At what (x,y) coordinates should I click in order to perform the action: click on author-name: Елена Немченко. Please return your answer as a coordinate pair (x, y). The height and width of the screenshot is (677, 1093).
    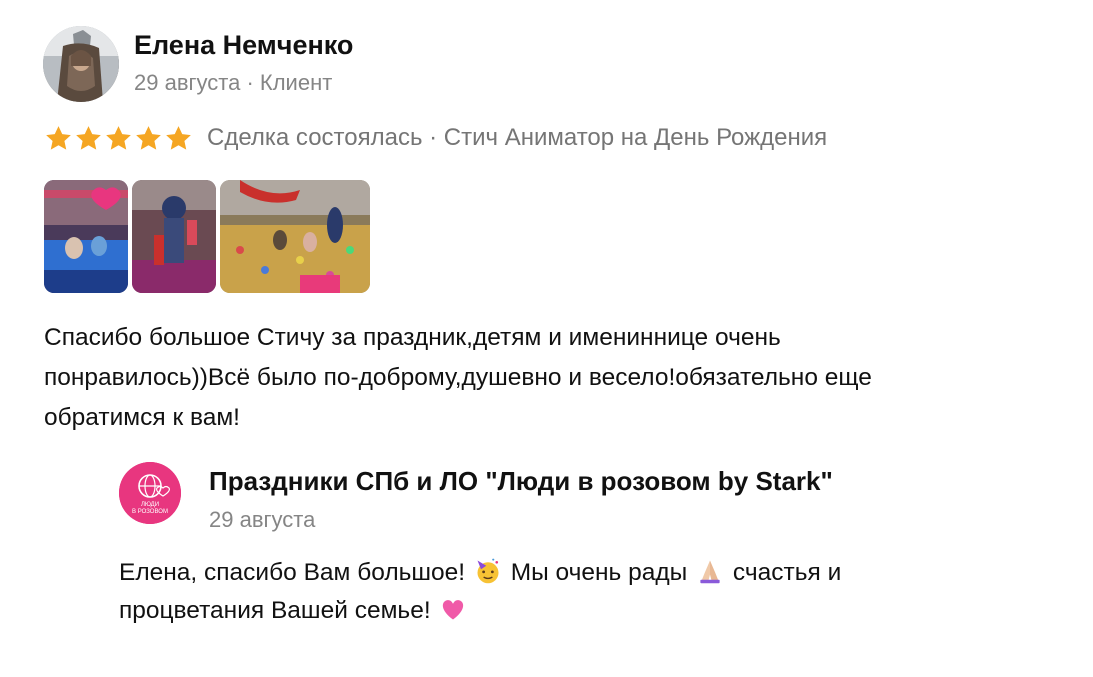
    Looking at the image, I should click on (243, 45).